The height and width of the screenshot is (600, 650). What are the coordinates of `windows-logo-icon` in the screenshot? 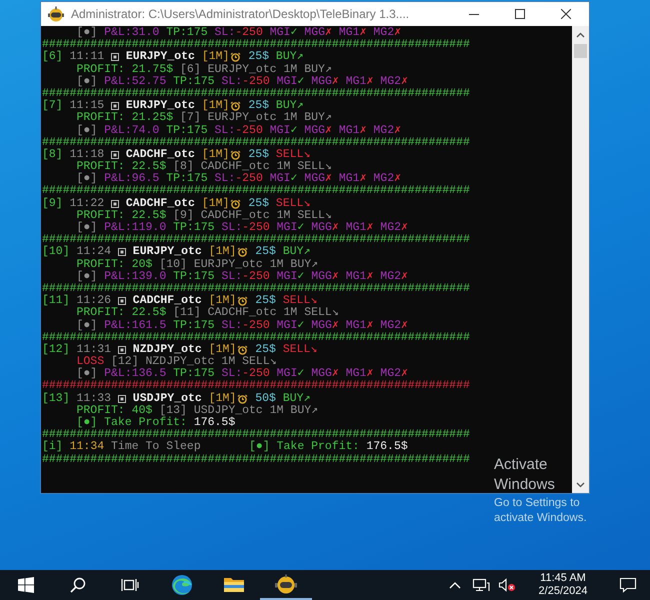 It's located at (26, 585).